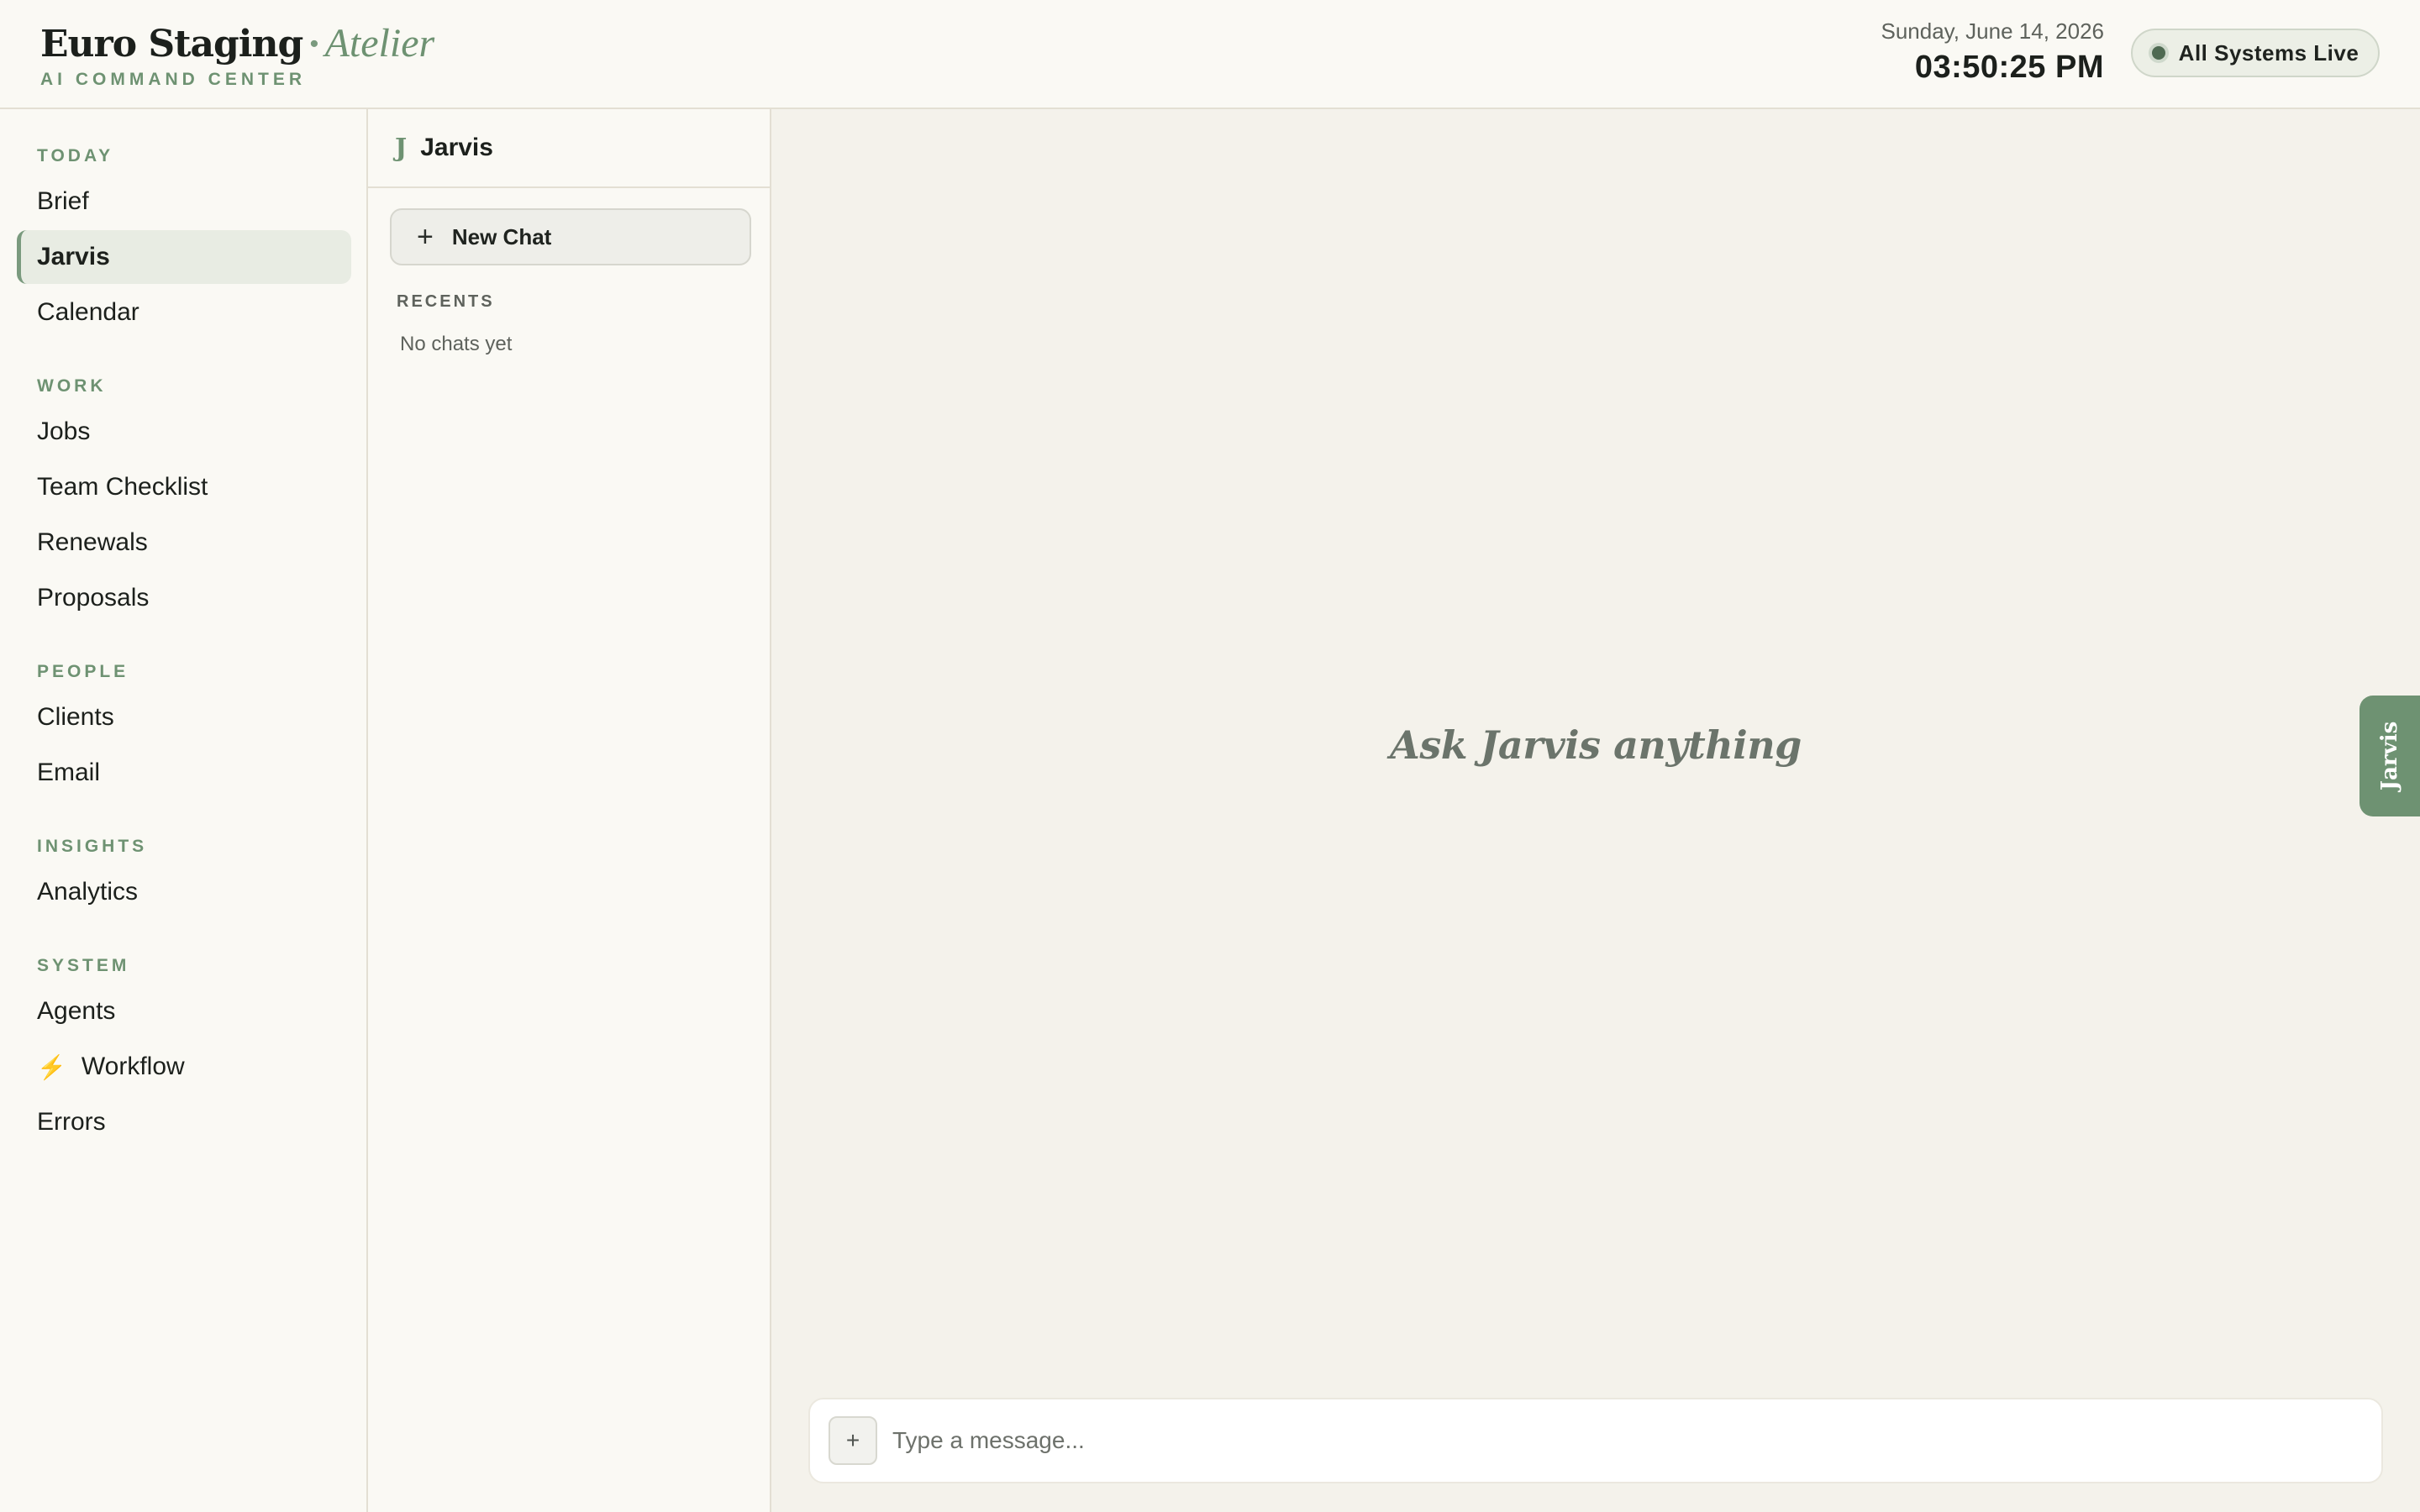 This screenshot has width=2420, height=1512. Describe the element at coordinates (172, 44) in the screenshot. I see `brand-name: Euro Staging` at that location.